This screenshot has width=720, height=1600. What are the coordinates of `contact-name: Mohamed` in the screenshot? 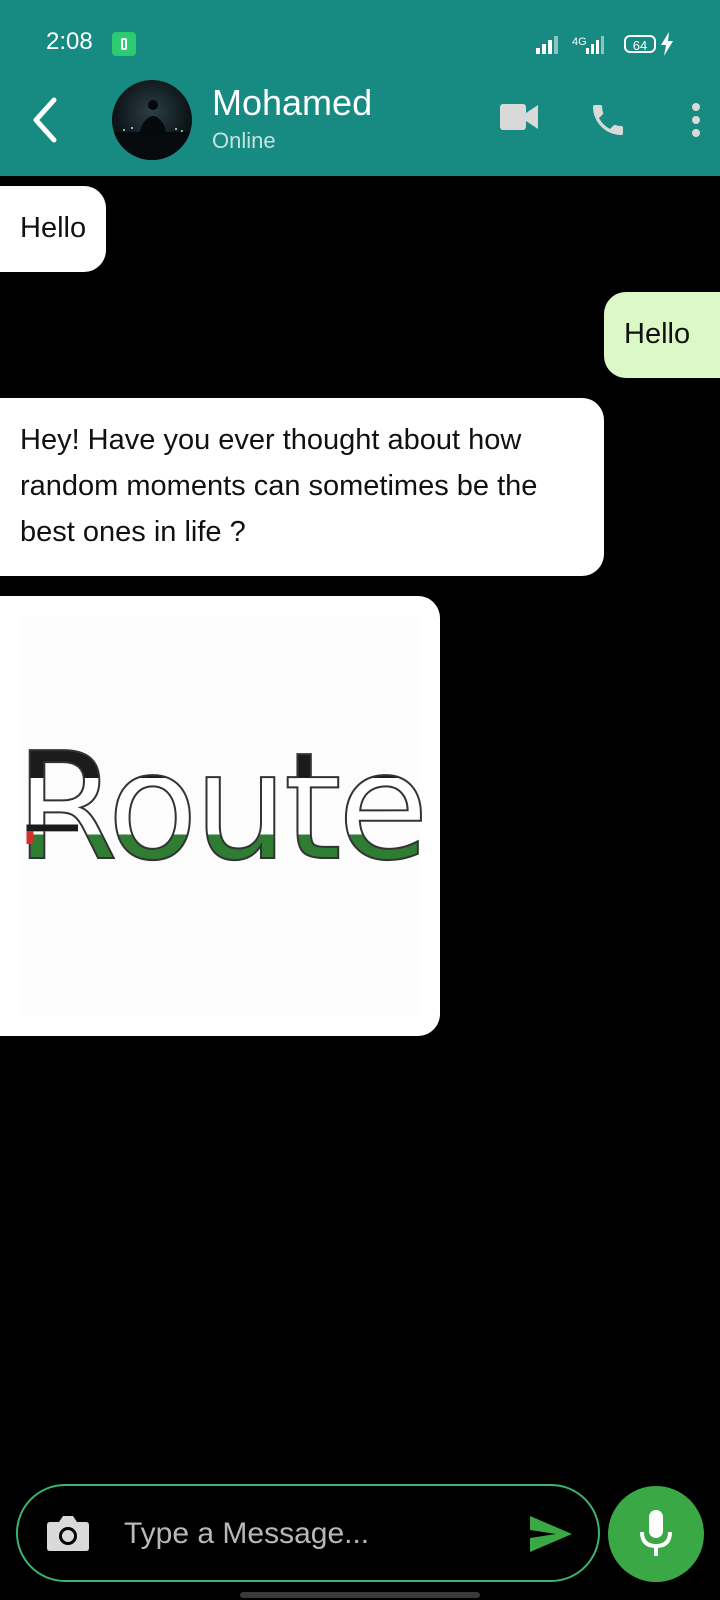 It's located at (292, 103).